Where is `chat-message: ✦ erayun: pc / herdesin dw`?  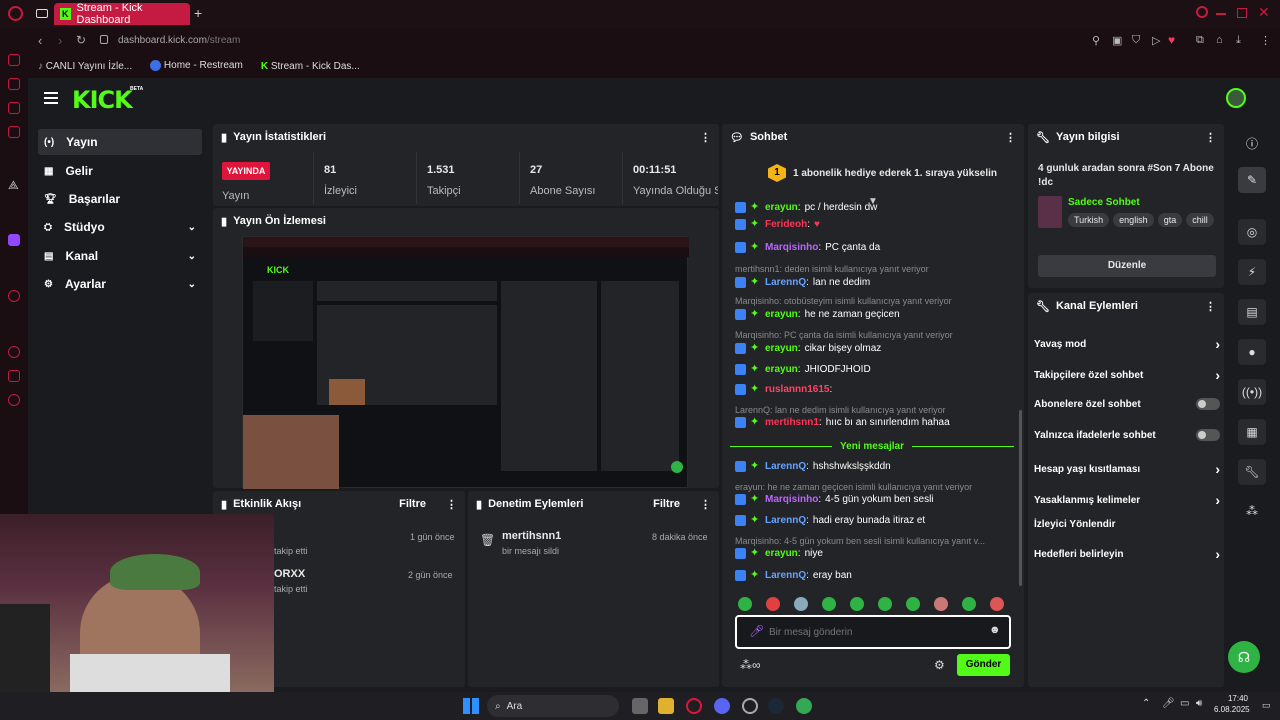 chat-message: ✦ erayun: pc / herdesin dw is located at coordinates (806, 207).